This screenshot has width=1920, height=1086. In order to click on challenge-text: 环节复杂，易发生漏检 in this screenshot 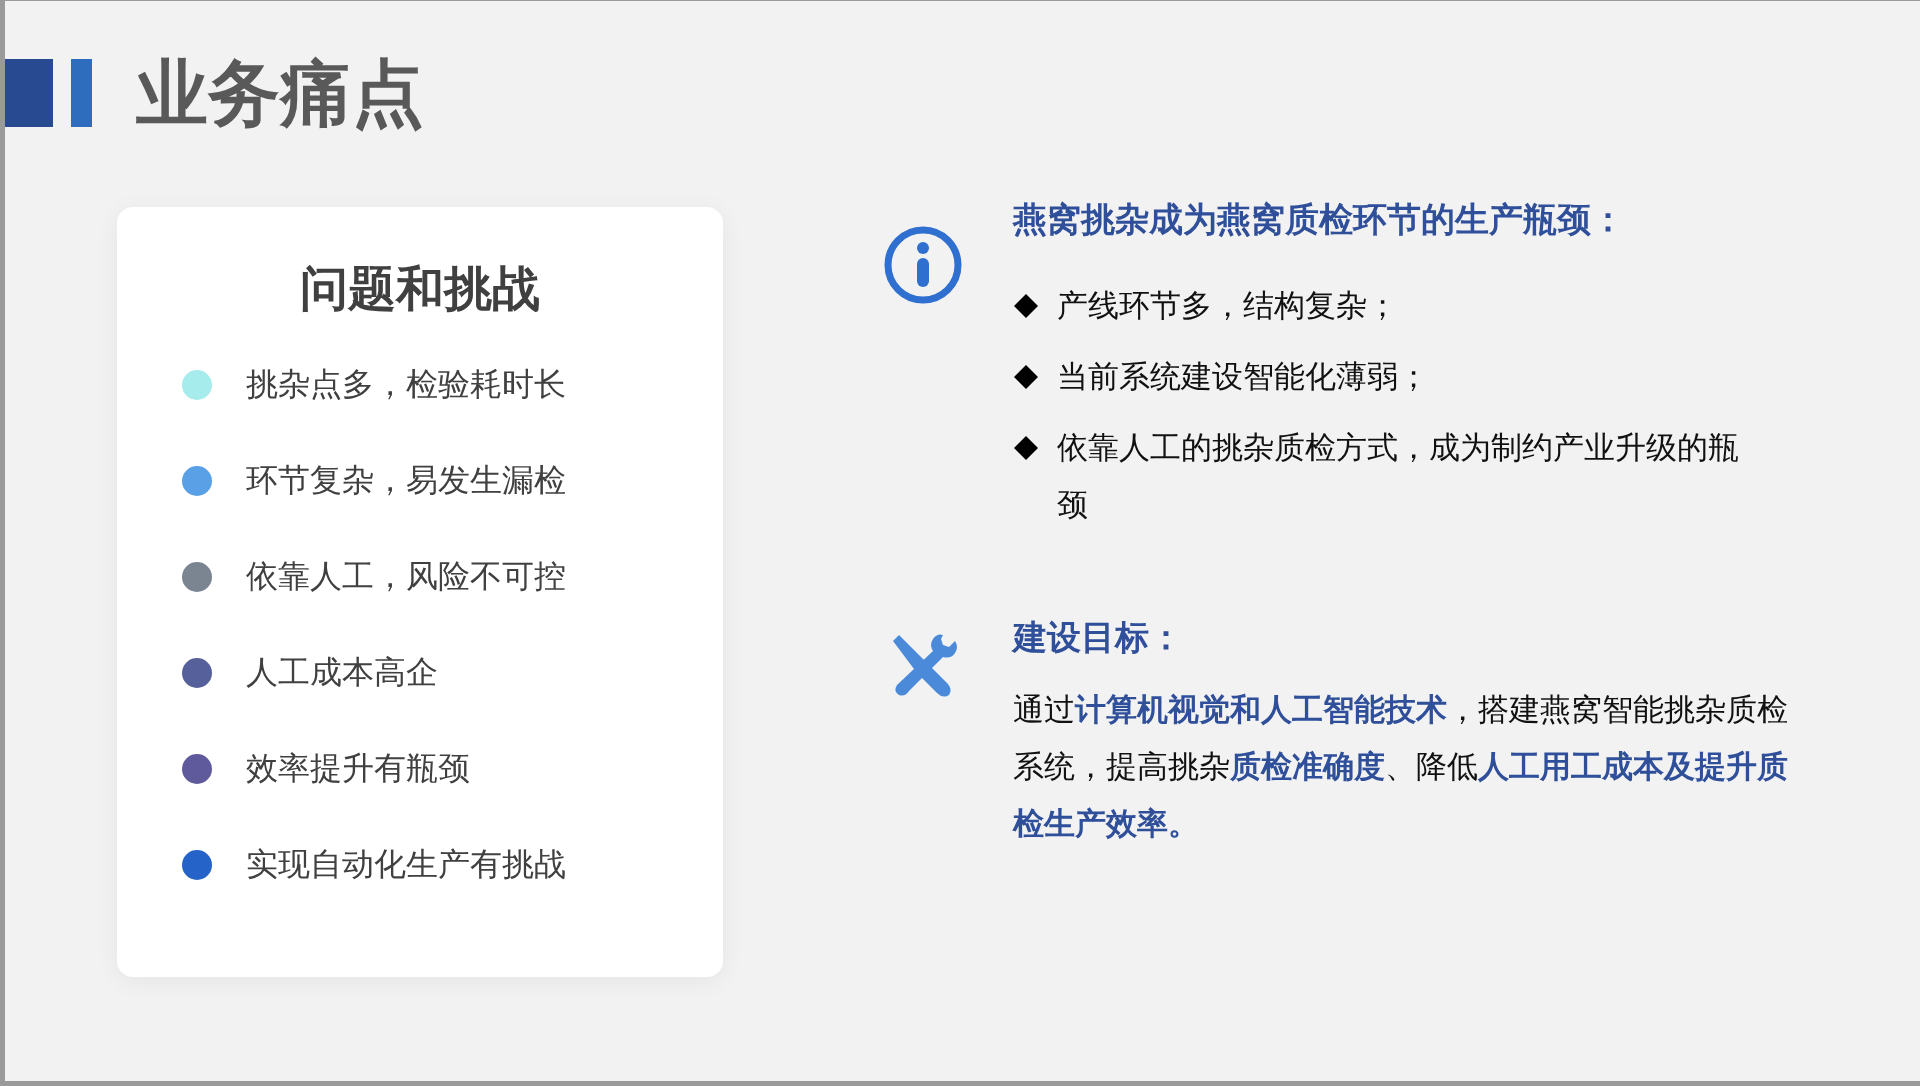, I will do `click(406, 480)`.